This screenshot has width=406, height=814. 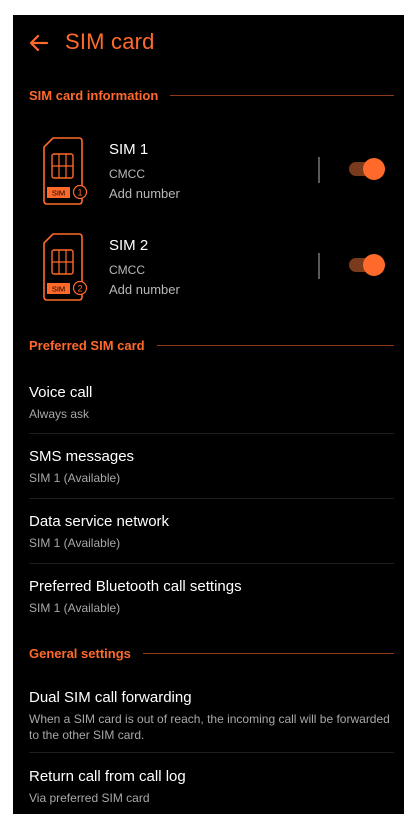 What do you see at coordinates (208, 275) in the screenshot?
I see `sim-2-row: SIM 2 SIM 2 CMCC Add number` at bounding box center [208, 275].